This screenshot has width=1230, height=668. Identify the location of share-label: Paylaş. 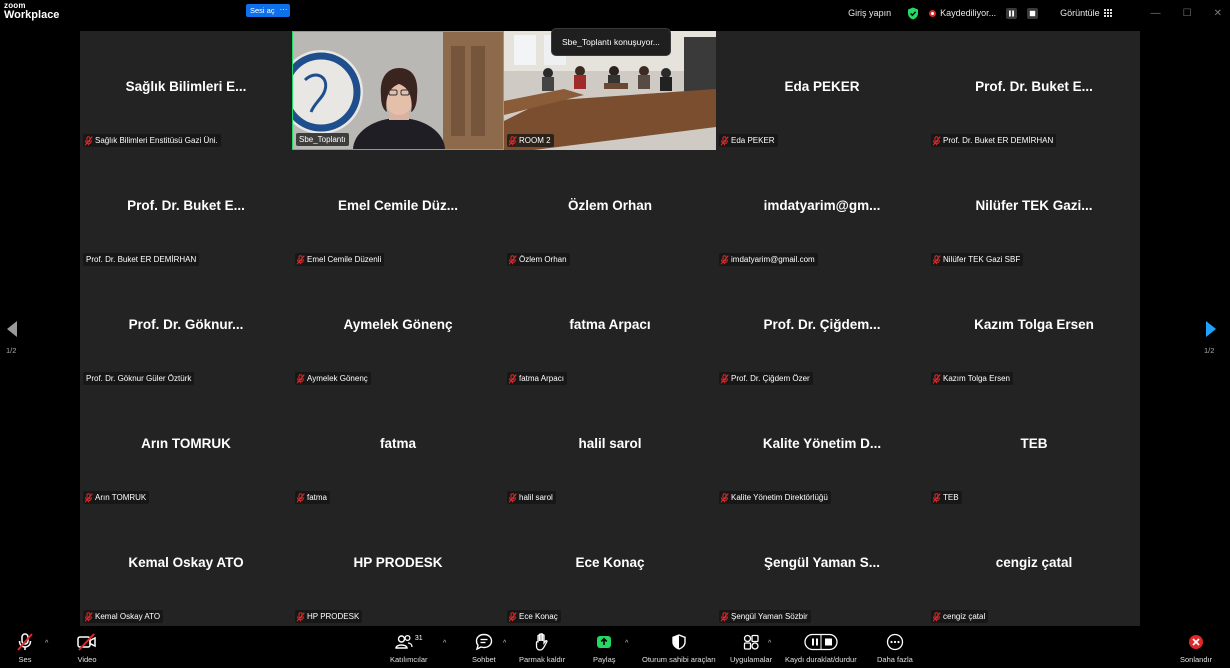
(604, 659).